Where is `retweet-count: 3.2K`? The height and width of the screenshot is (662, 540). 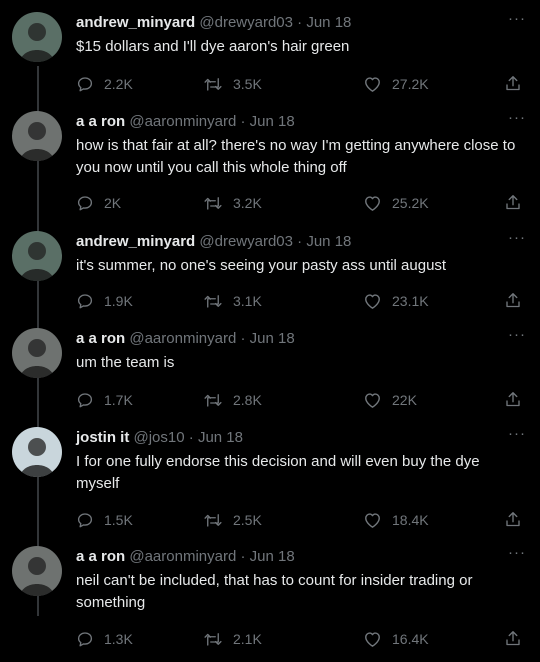 retweet-count: 3.2K is located at coordinates (247, 203).